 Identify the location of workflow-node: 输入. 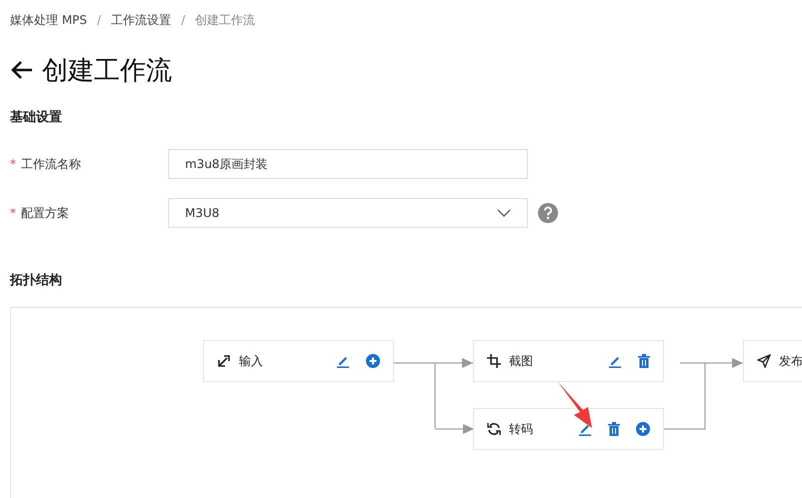
(298, 361).